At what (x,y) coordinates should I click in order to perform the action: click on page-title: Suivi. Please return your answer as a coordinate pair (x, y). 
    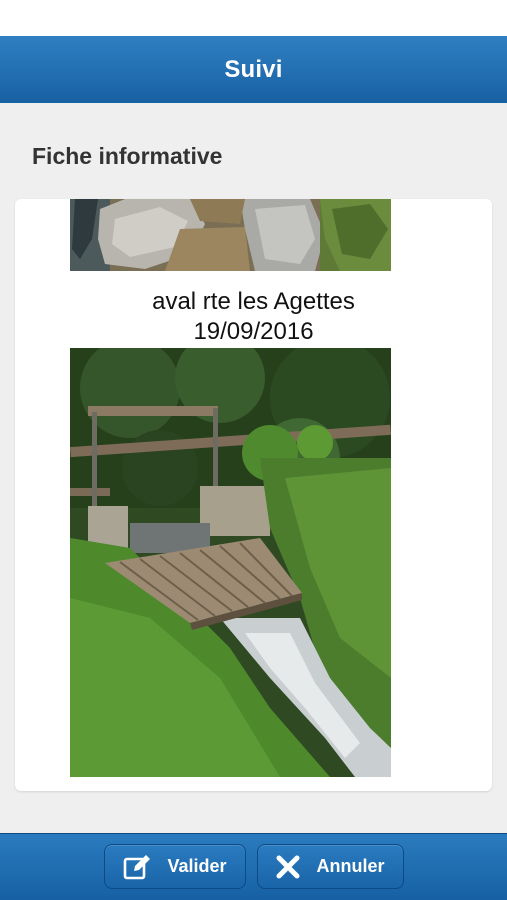
    Looking at the image, I should click on (253, 69).